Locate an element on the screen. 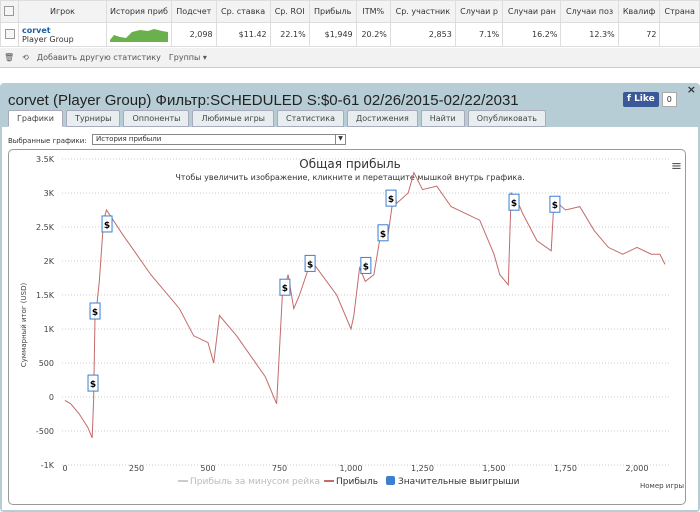  add-stat-button: Добавить другую статистику is located at coordinates (99, 57).